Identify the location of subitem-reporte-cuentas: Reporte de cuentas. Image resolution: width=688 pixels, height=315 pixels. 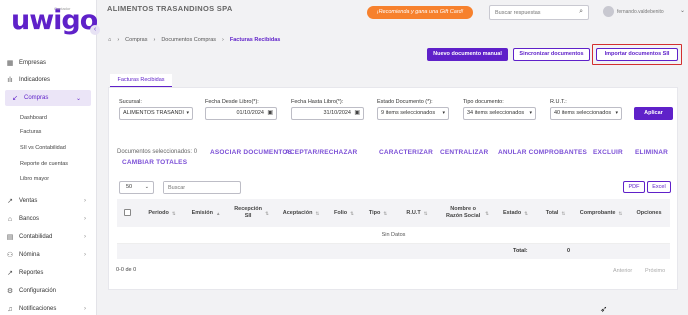
(44, 164).